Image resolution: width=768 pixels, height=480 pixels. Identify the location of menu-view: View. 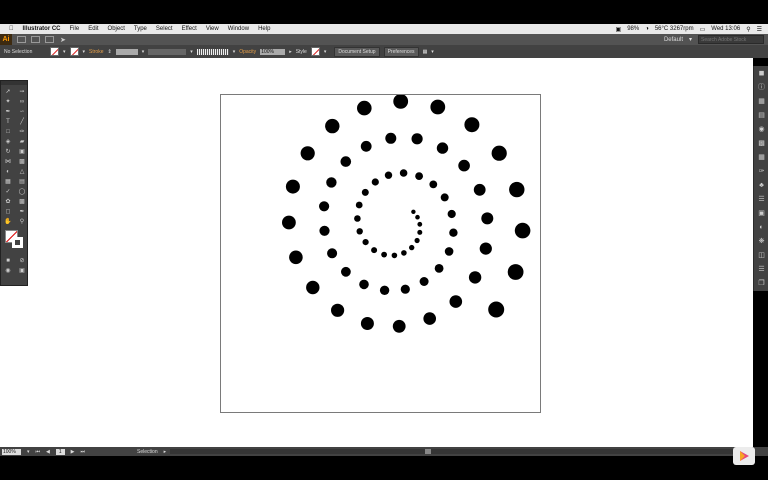
(212, 29).